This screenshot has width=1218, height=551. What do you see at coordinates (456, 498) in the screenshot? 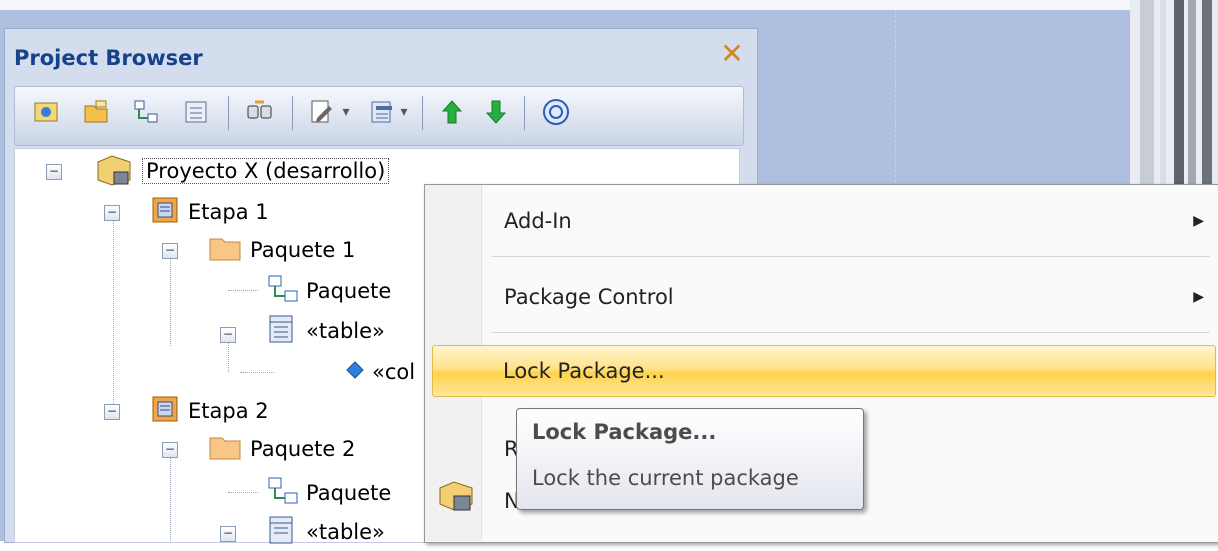
I see `package-lock-icon` at bounding box center [456, 498].